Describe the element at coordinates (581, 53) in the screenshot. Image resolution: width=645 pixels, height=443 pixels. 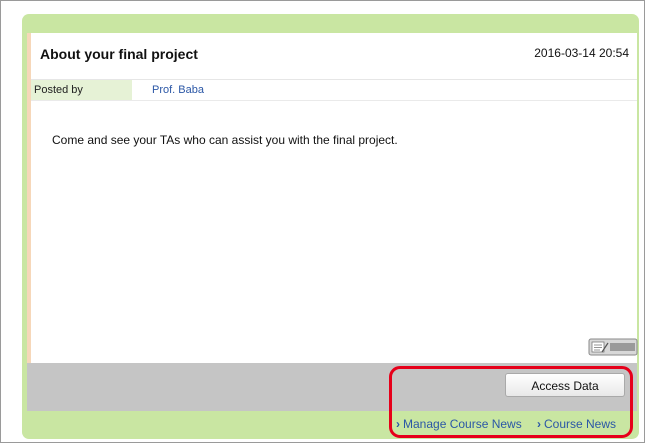
I see `post-date: 2016-03-14 20:54` at that location.